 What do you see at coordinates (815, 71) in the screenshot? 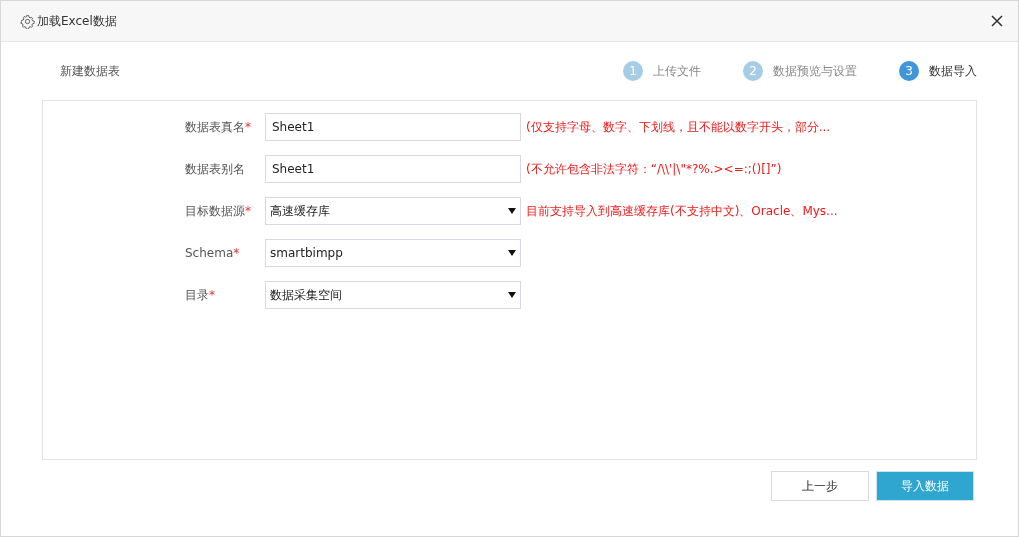
I see `step-label: 数据预览与设置` at bounding box center [815, 71].